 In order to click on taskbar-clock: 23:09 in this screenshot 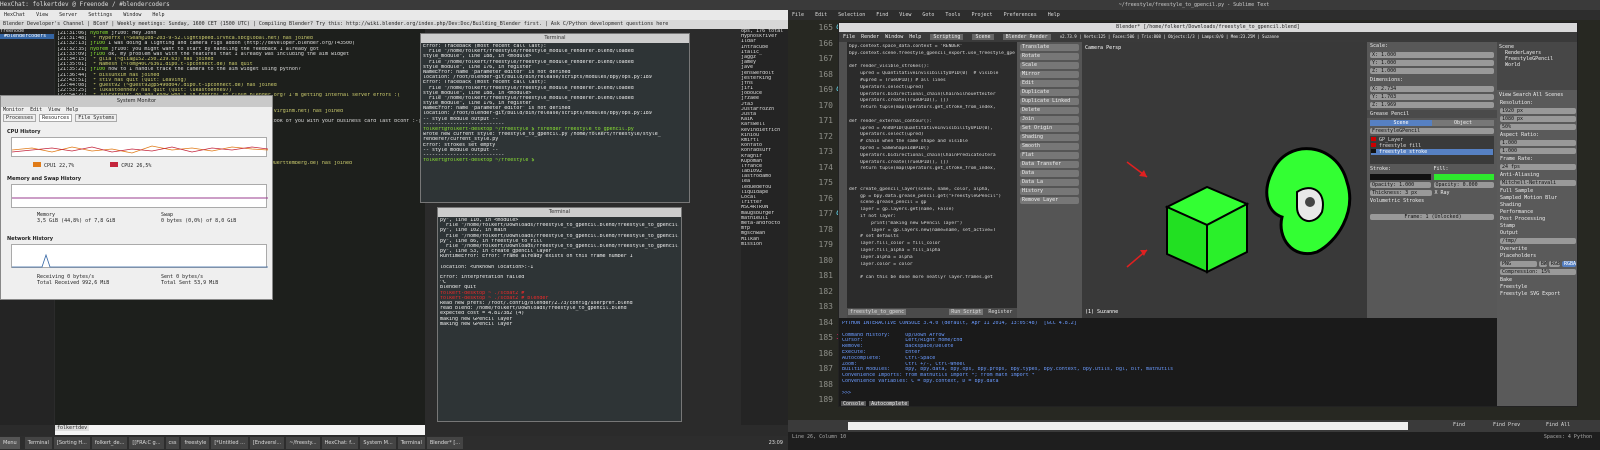, I will do `click(775, 443)`.